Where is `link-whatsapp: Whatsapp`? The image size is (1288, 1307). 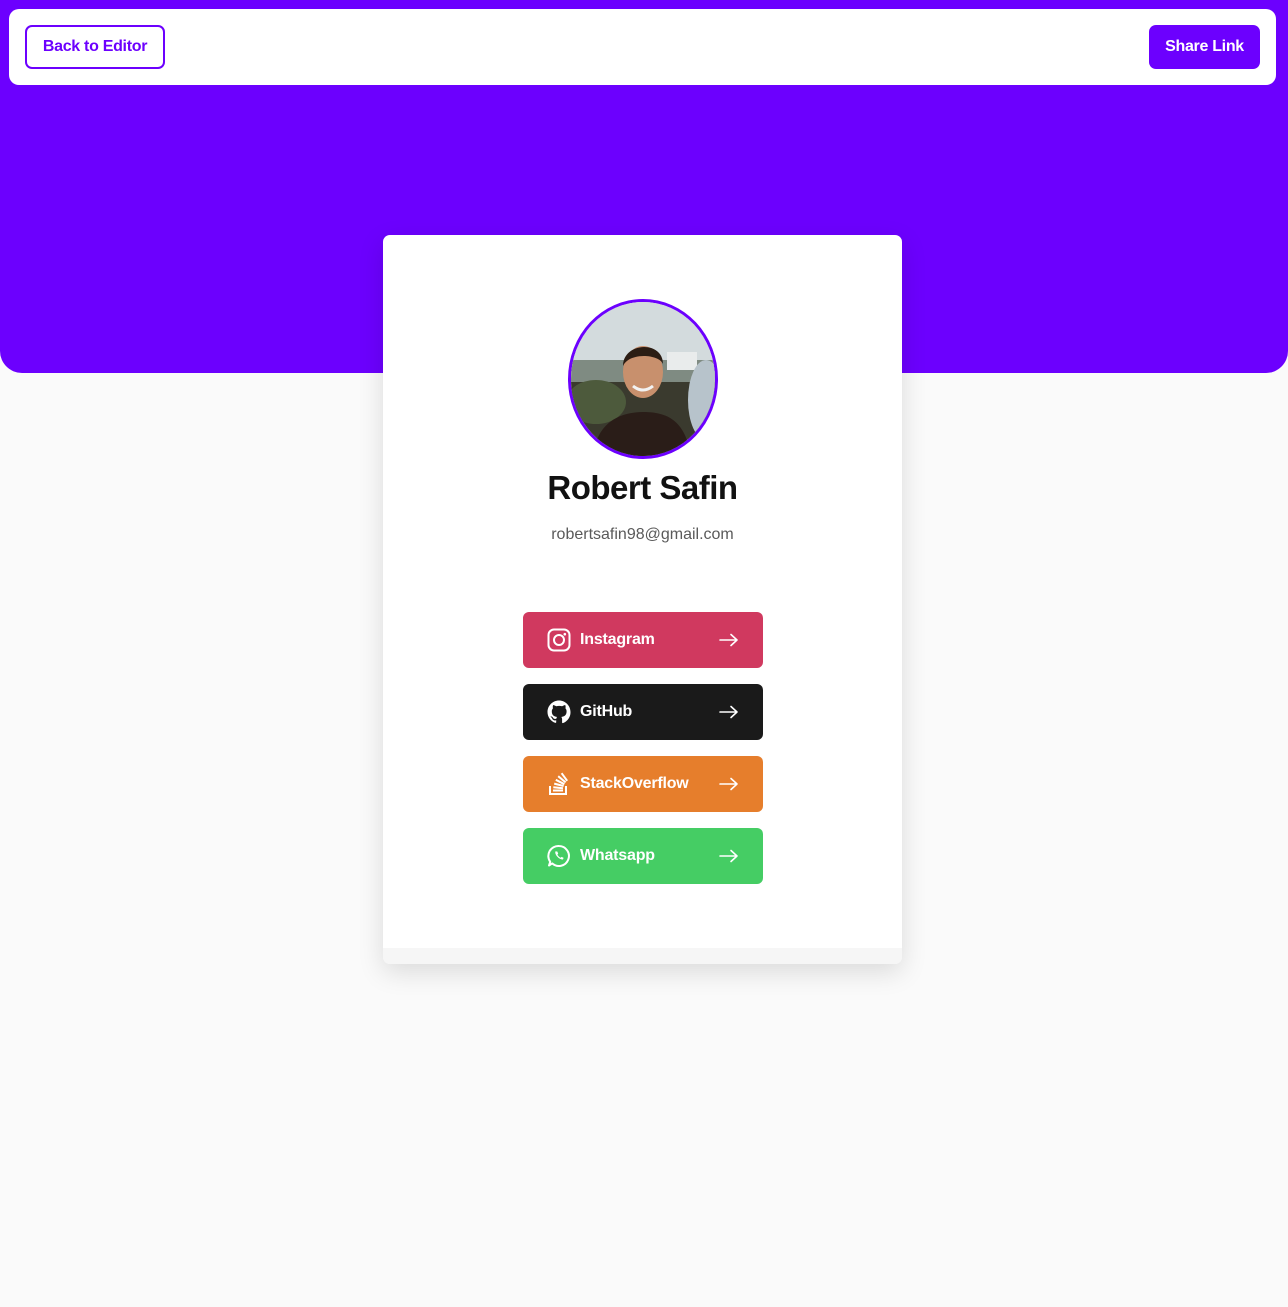 link-whatsapp: Whatsapp is located at coordinates (643, 856).